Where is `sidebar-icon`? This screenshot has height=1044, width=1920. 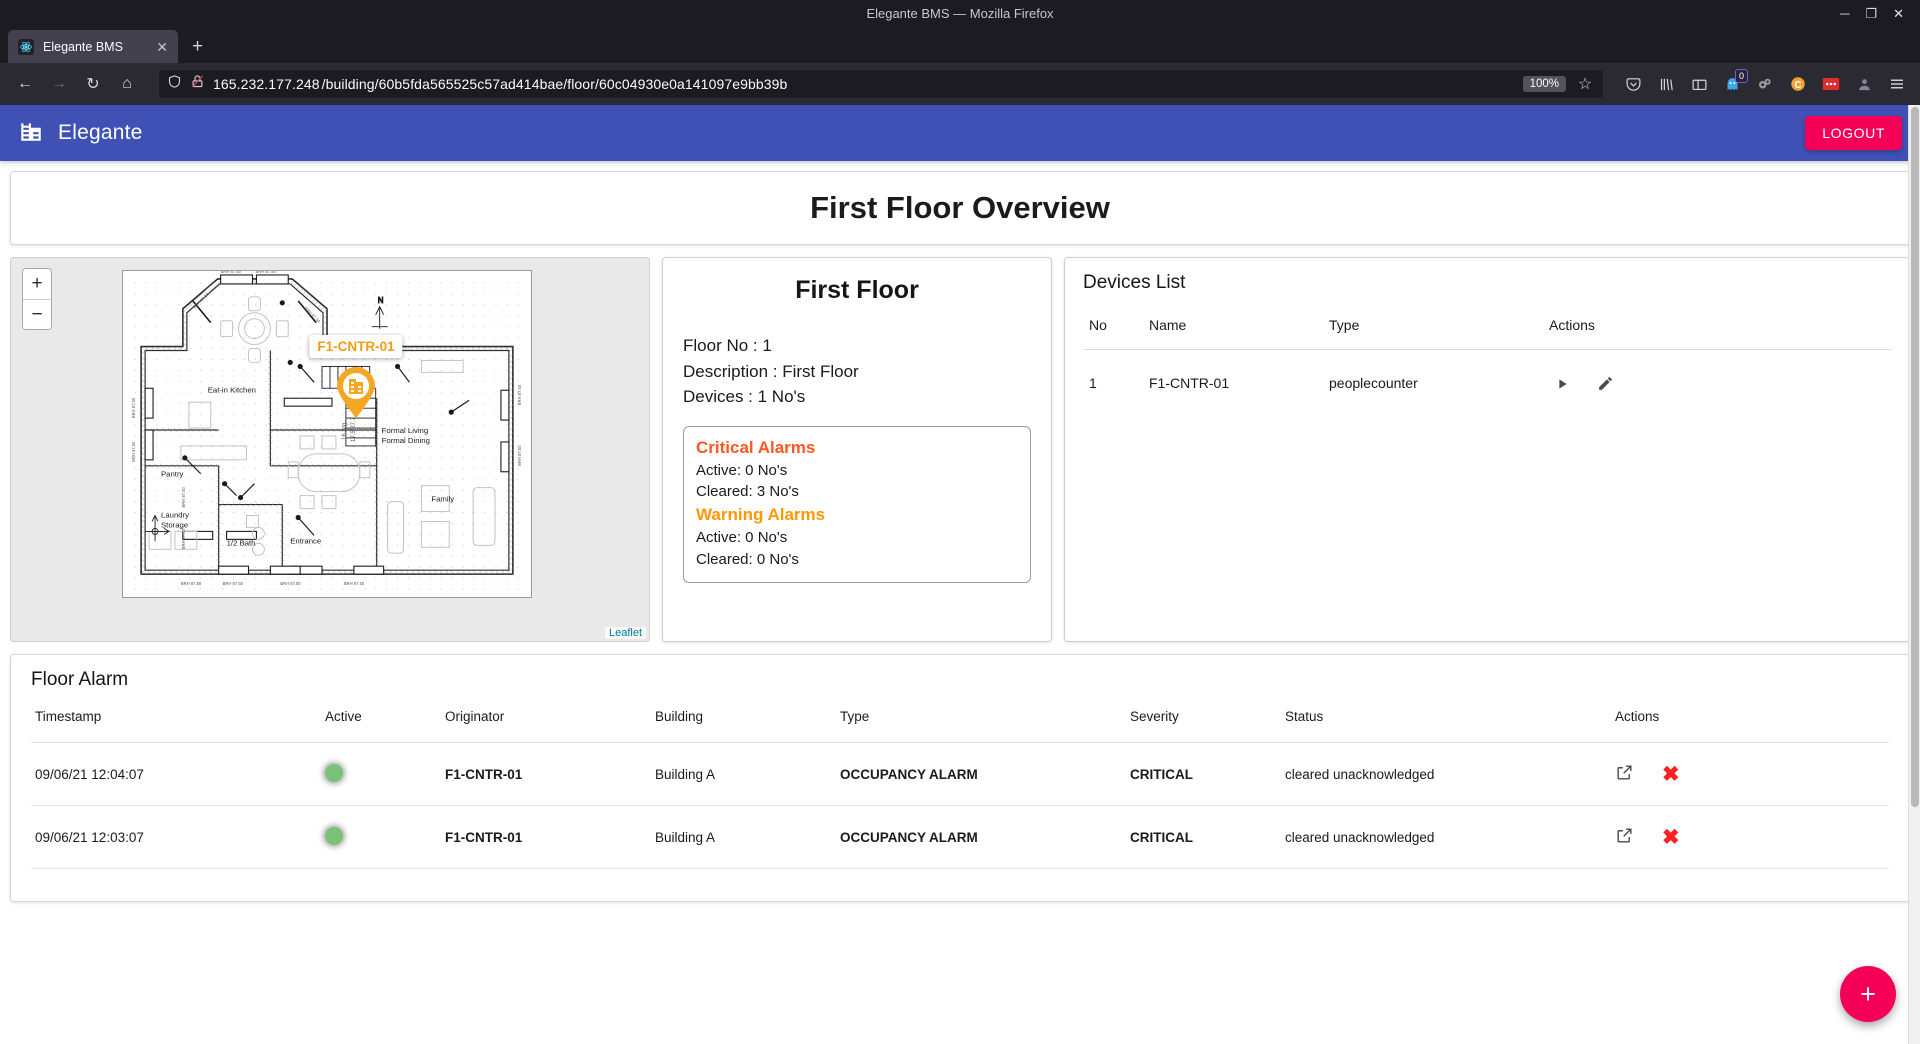 sidebar-icon is located at coordinates (1699, 84).